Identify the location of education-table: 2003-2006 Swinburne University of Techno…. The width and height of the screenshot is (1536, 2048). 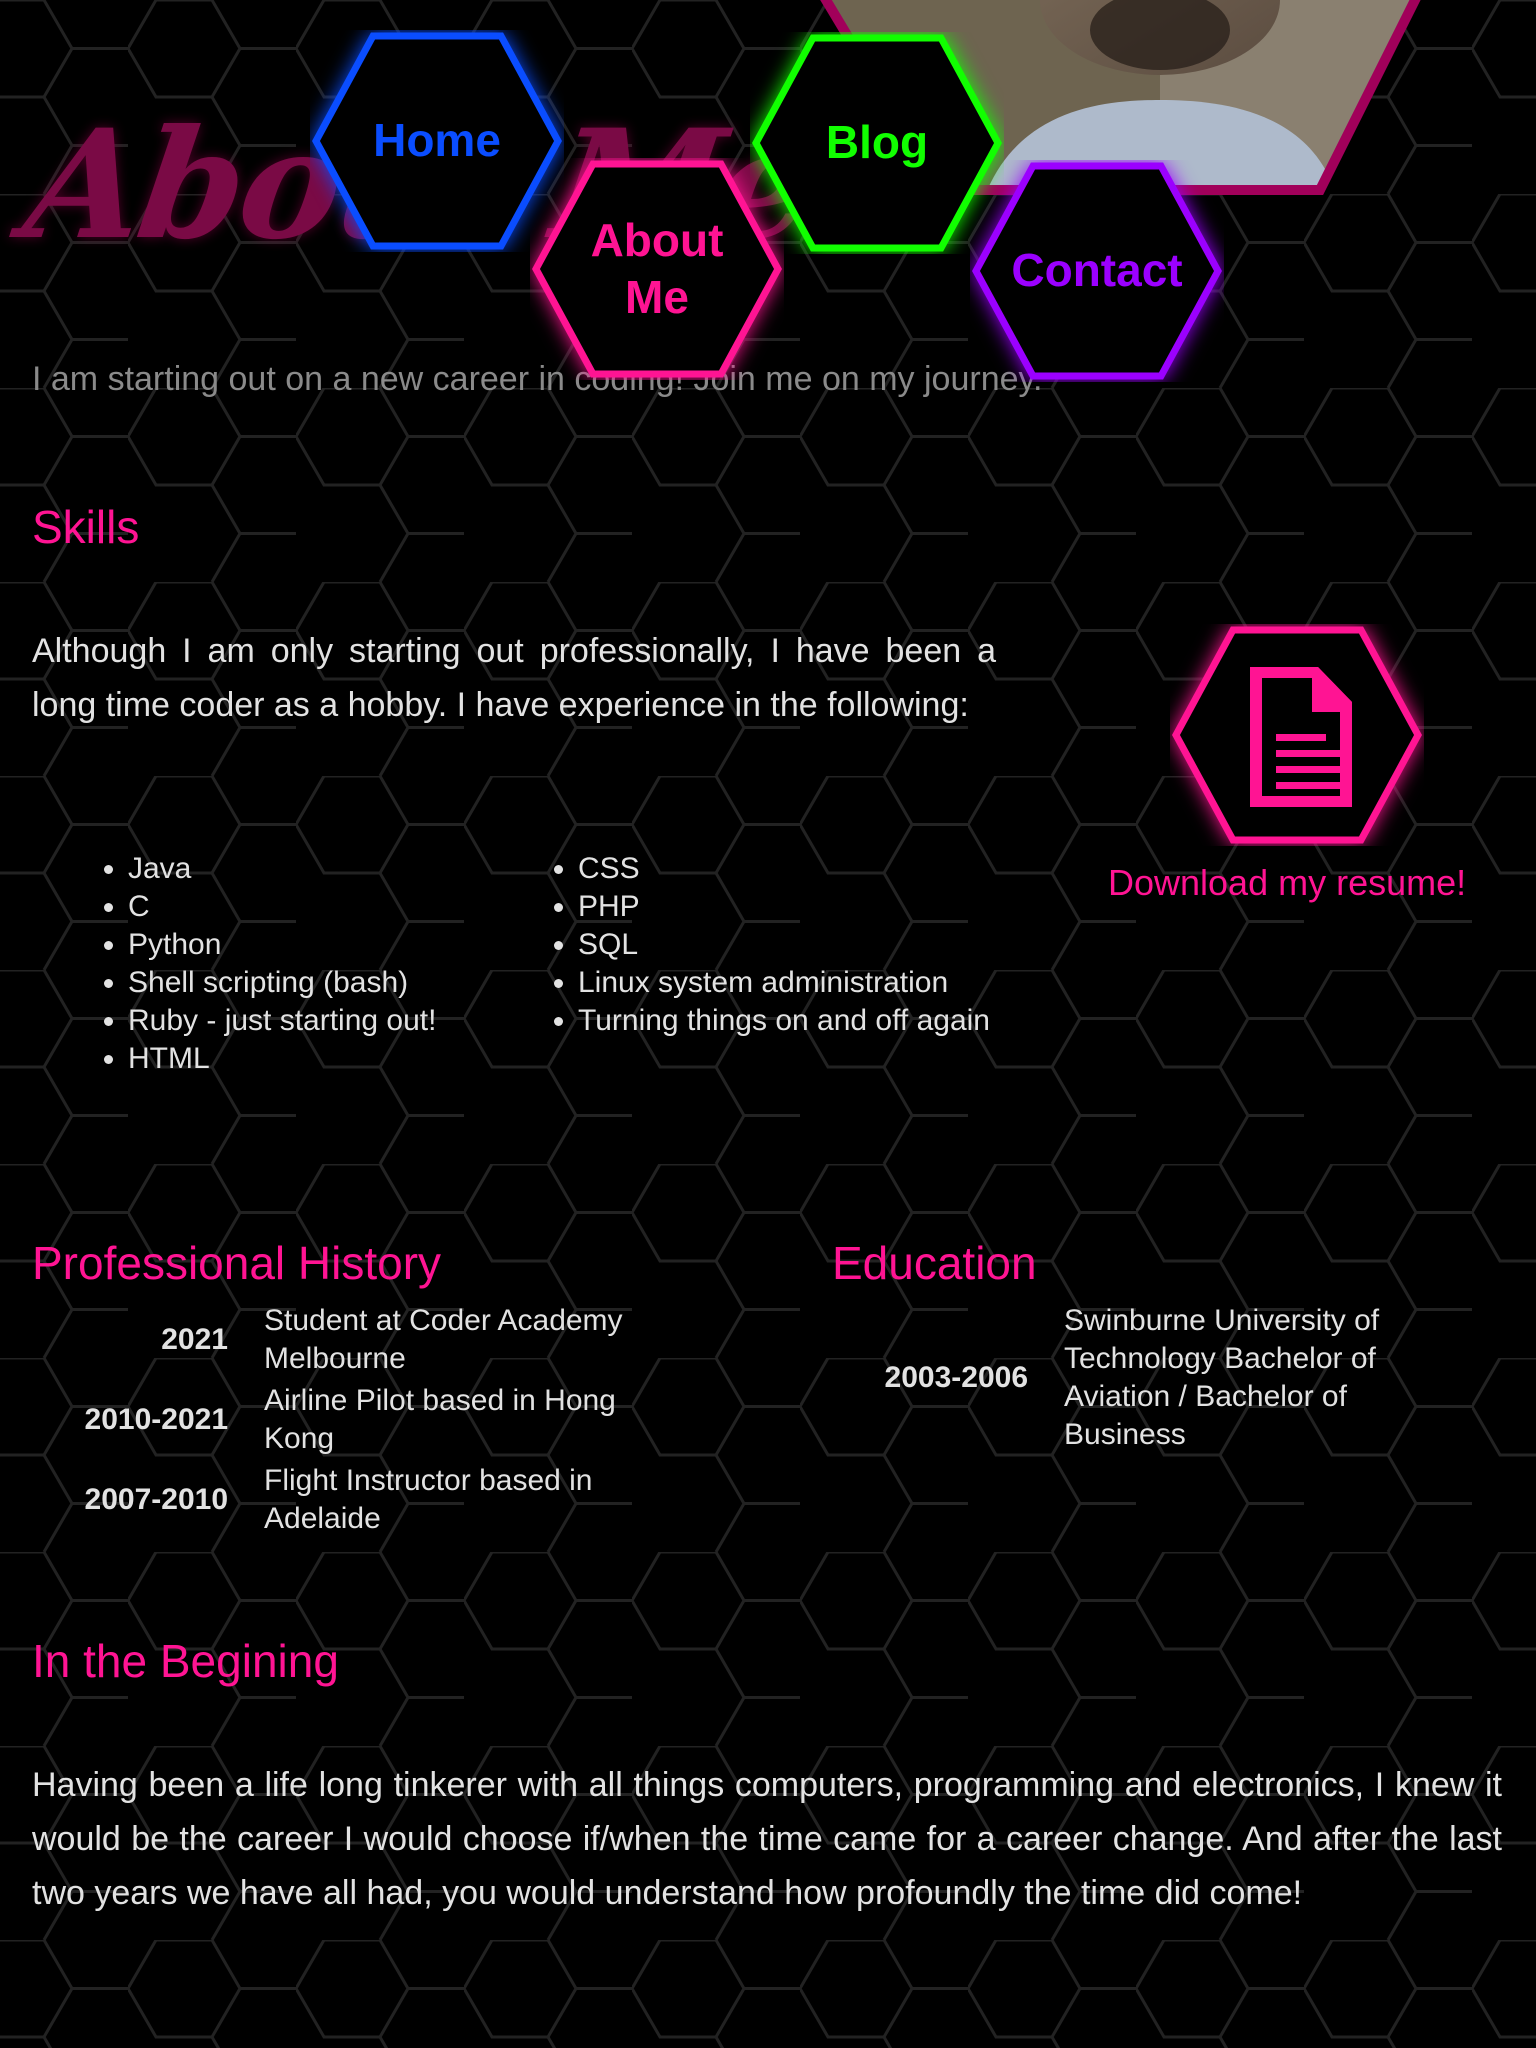
(1146, 1378).